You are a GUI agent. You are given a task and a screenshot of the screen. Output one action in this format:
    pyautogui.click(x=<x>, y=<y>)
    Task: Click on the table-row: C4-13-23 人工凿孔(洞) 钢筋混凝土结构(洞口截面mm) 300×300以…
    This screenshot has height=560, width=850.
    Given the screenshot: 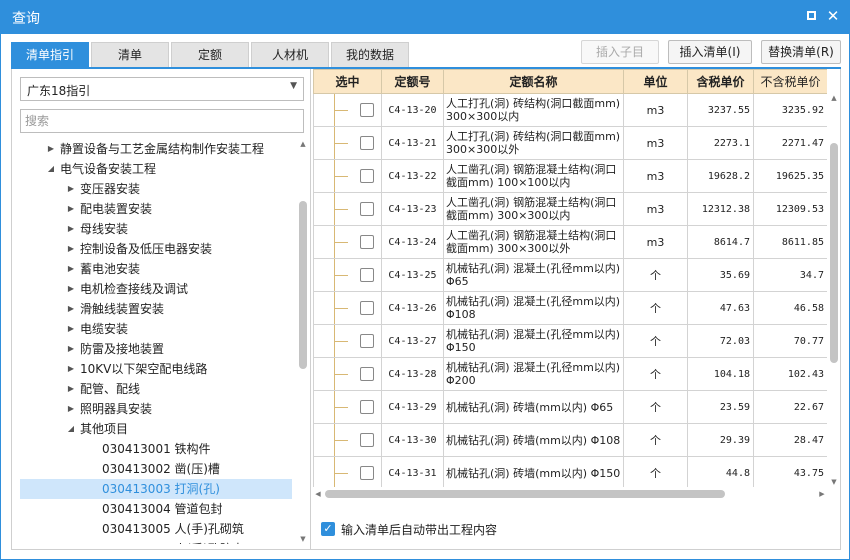 What is the action you would take?
    pyautogui.click(x=570, y=209)
    